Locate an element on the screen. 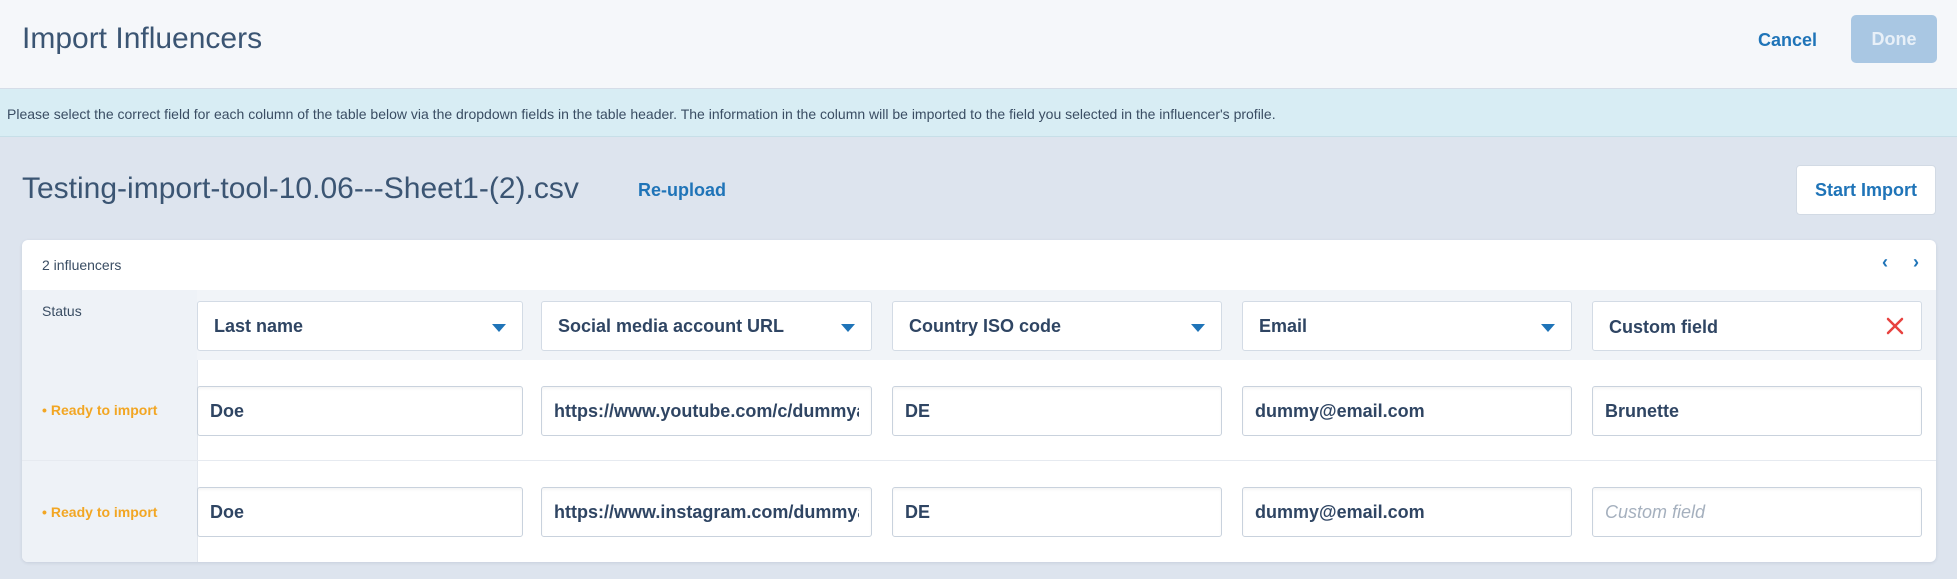 The image size is (1957, 579). column-select-label: Email is located at coordinates (1283, 326).